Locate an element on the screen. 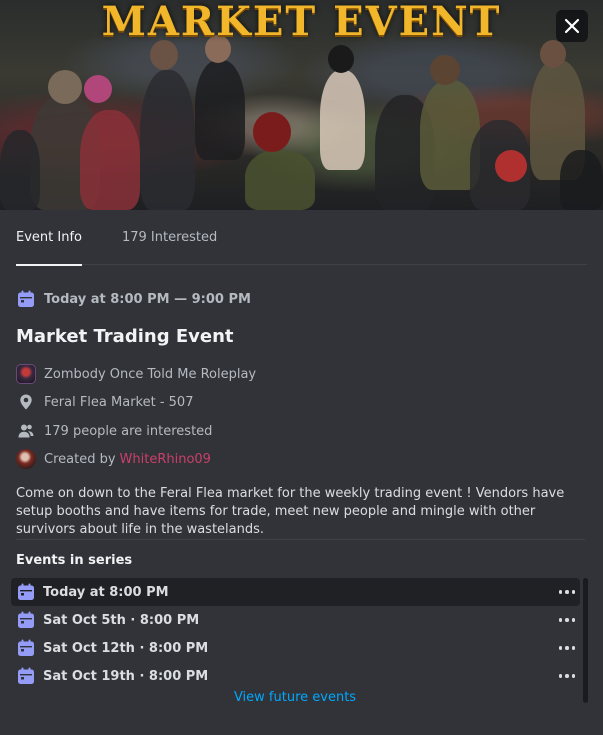 Image resolution: width=603 pixels, height=735 pixels. event-date-row: Today at 8:00 PM — 9:00 PM is located at coordinates (133, 299).